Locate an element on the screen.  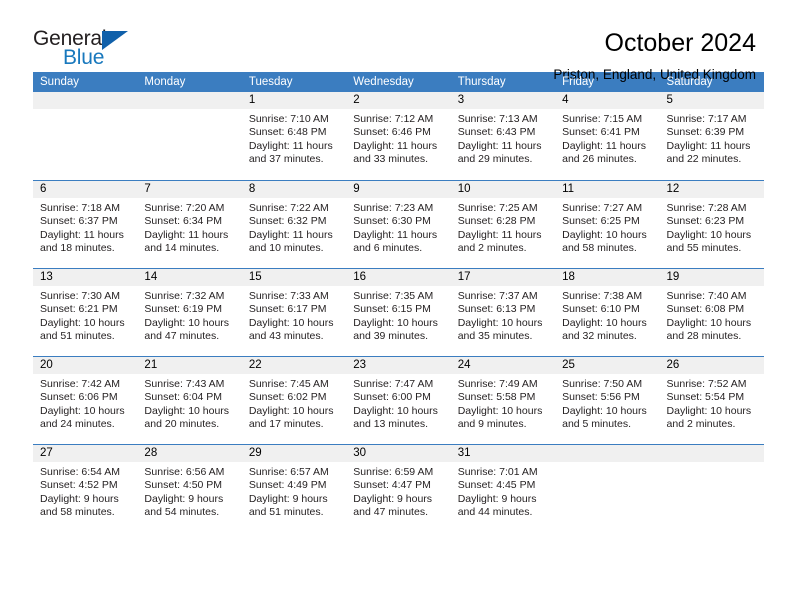
sunrise-time: Sunrise: 7:43 AM is located at coordinates (184, 384).